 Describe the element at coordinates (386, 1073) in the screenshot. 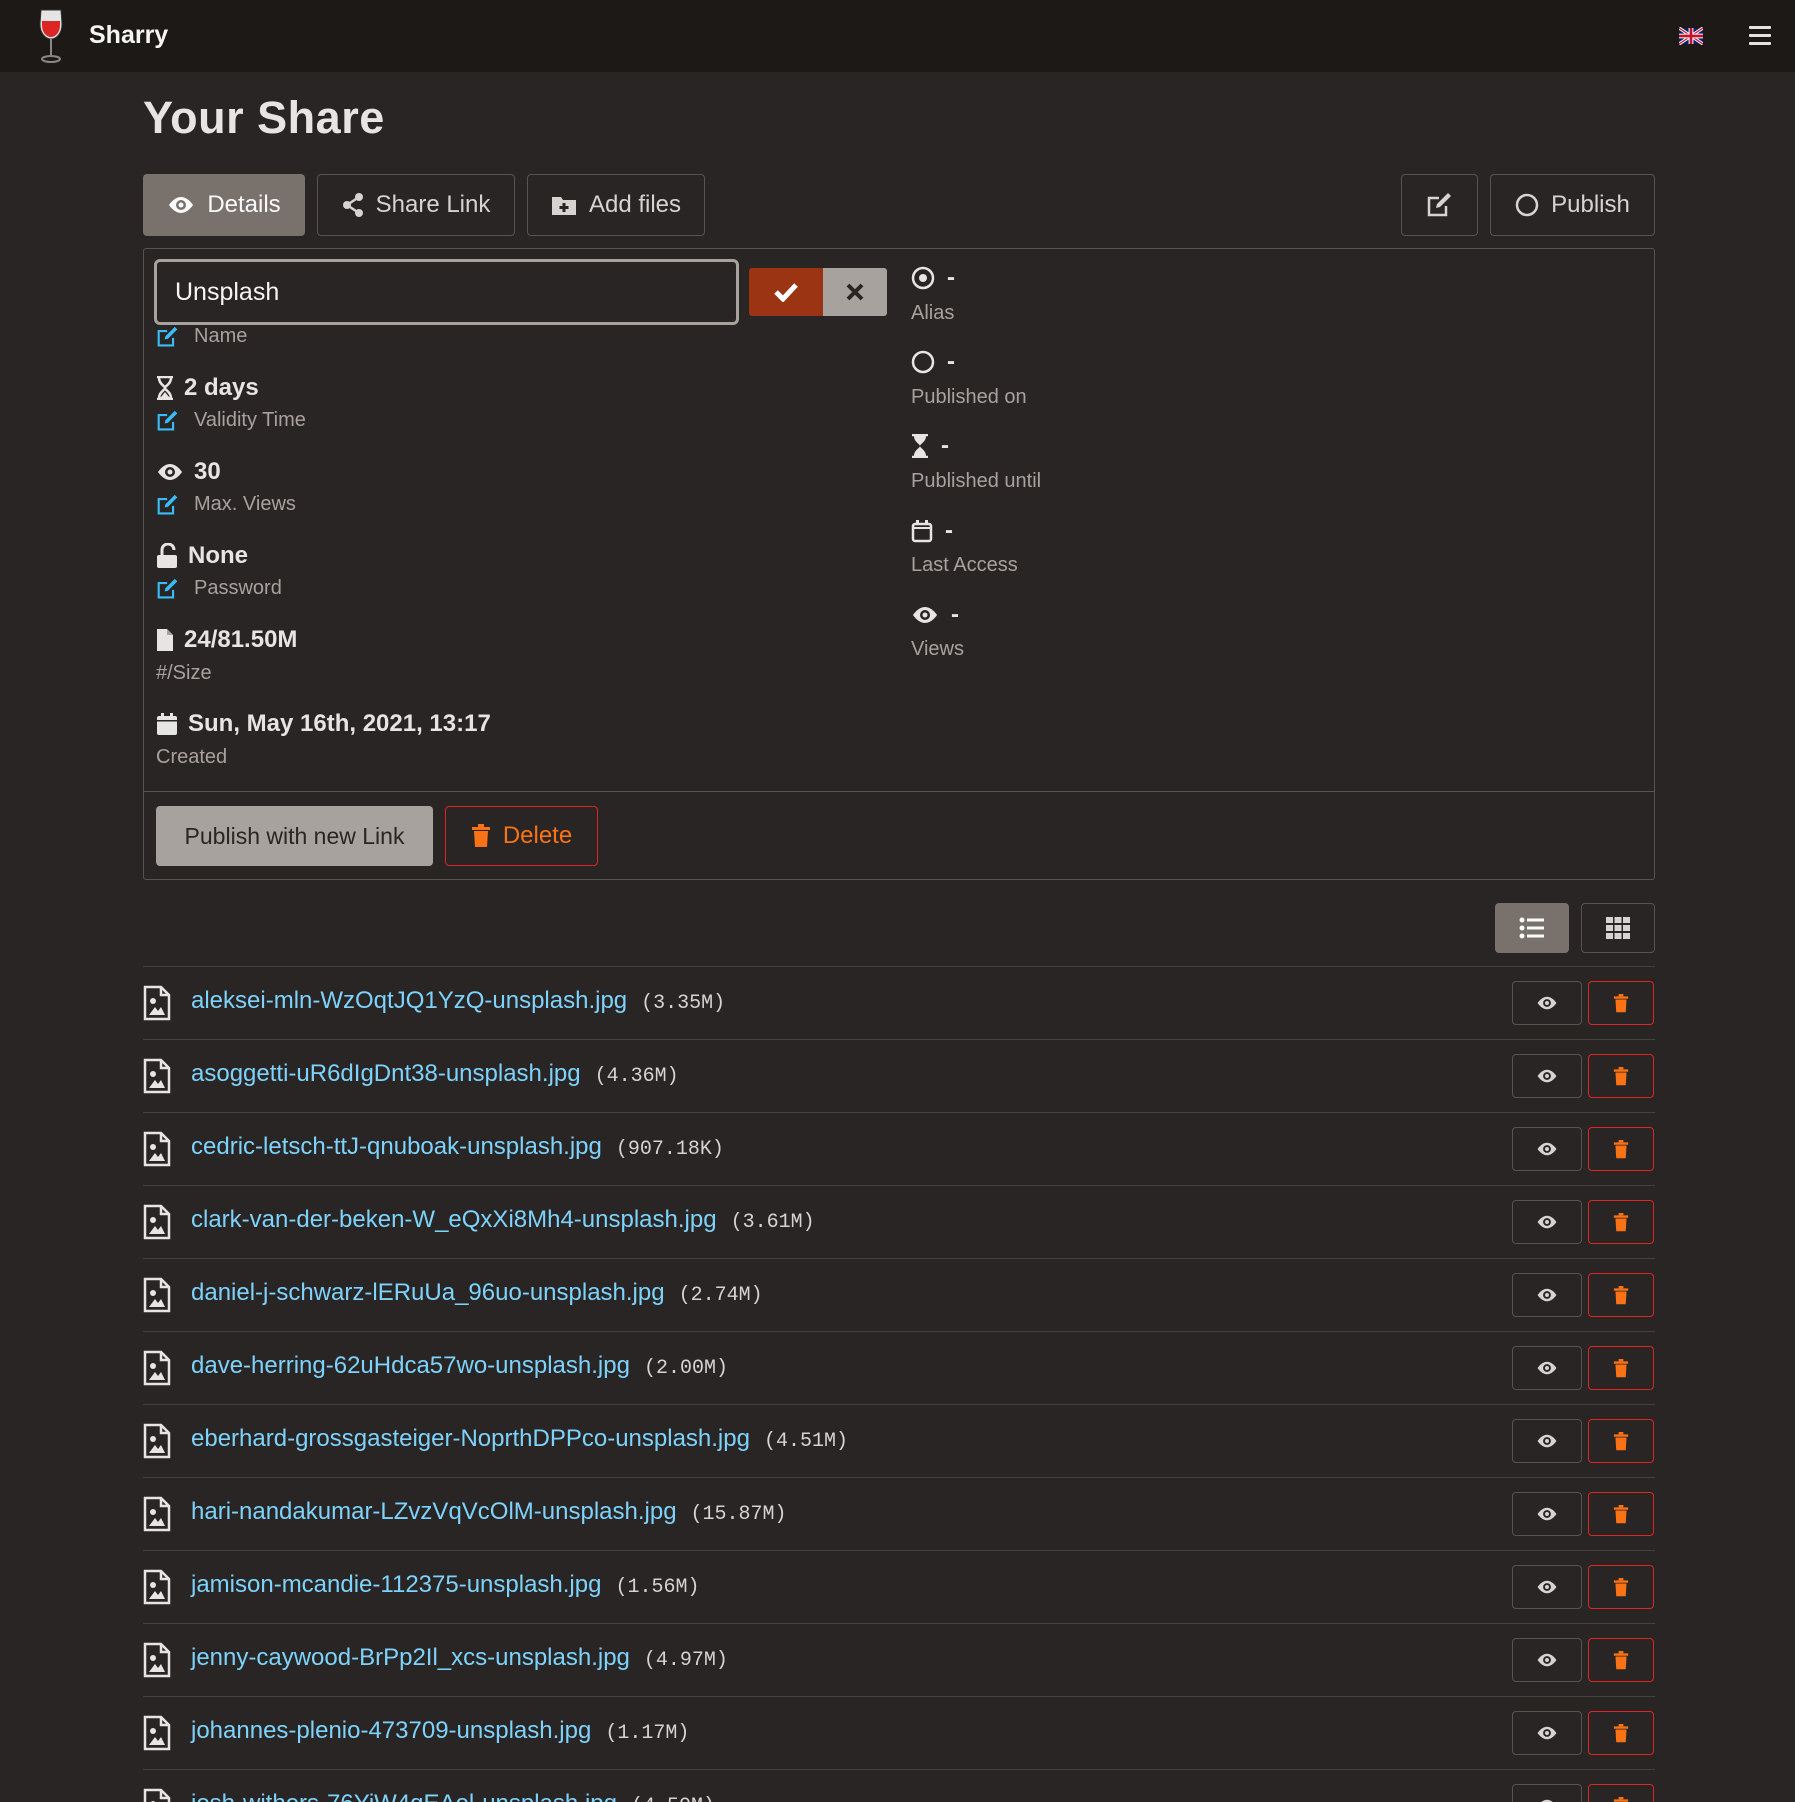

I see `file-name: asoggetti-uR6dIgDnt38-unsplash.jpg` at that location.